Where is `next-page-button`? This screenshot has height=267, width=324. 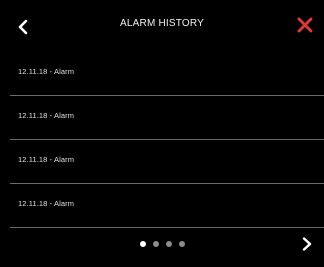
next-page-button is located at coordinates (307, 244).